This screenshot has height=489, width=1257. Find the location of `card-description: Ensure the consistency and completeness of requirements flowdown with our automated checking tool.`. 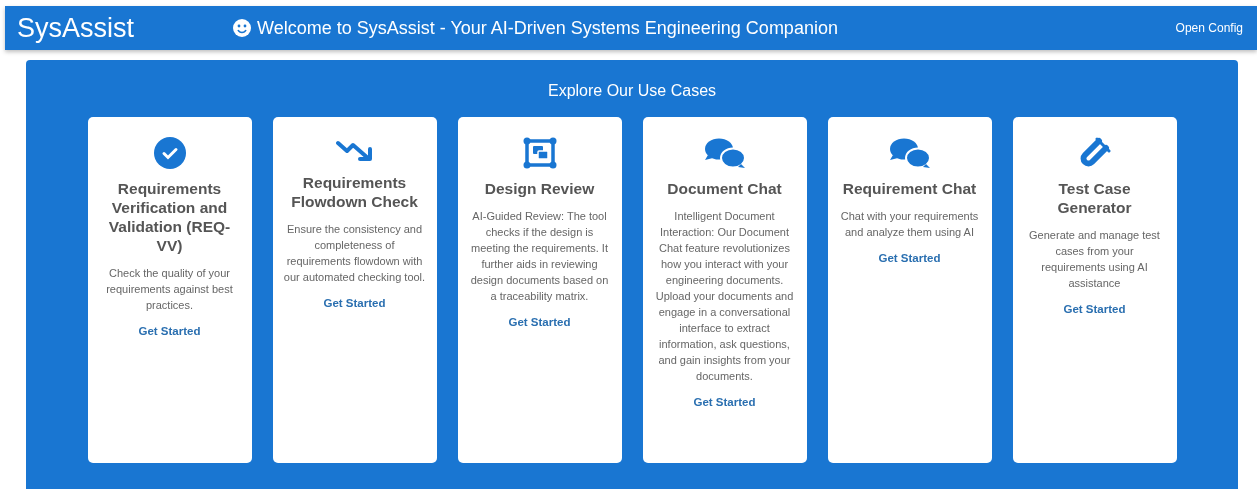

card-description: Ensure the consistency and completeness of requirements flowdown with our automated checking tool. is located at coordinates (354, 253).